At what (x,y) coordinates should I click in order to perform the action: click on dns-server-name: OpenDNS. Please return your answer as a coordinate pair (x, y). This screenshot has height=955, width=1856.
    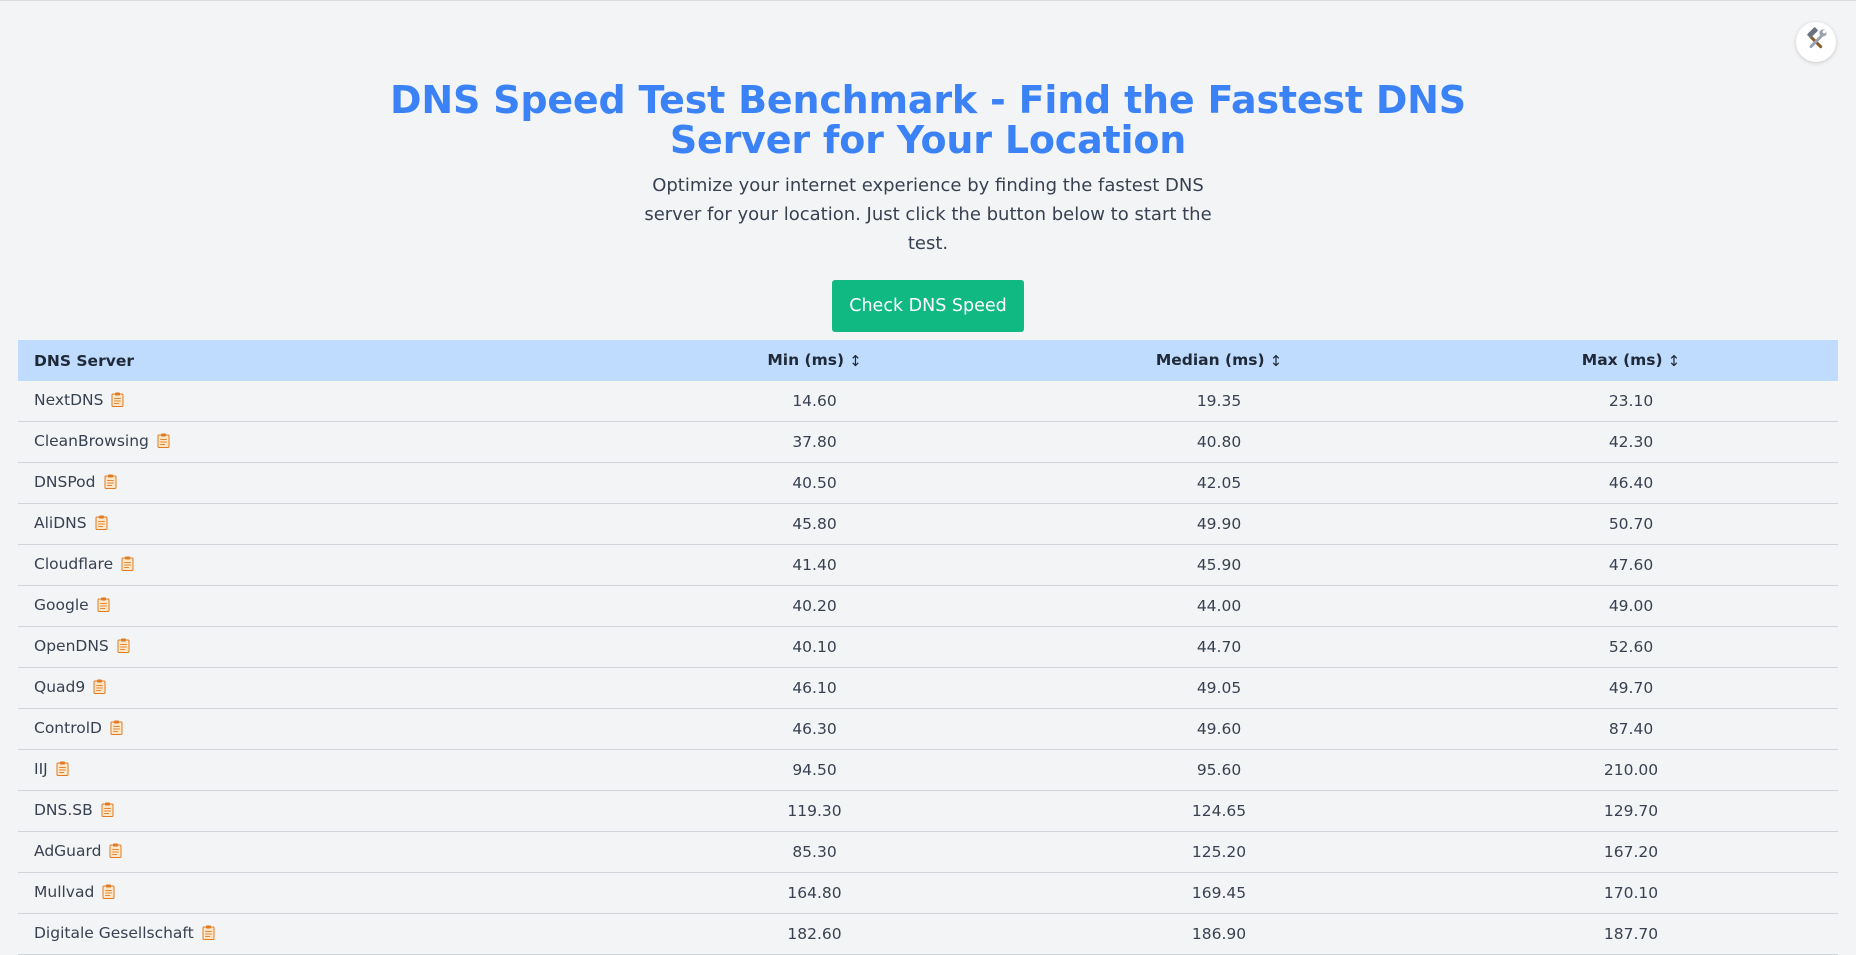
    Looking at the image, I should click on (71, 646).